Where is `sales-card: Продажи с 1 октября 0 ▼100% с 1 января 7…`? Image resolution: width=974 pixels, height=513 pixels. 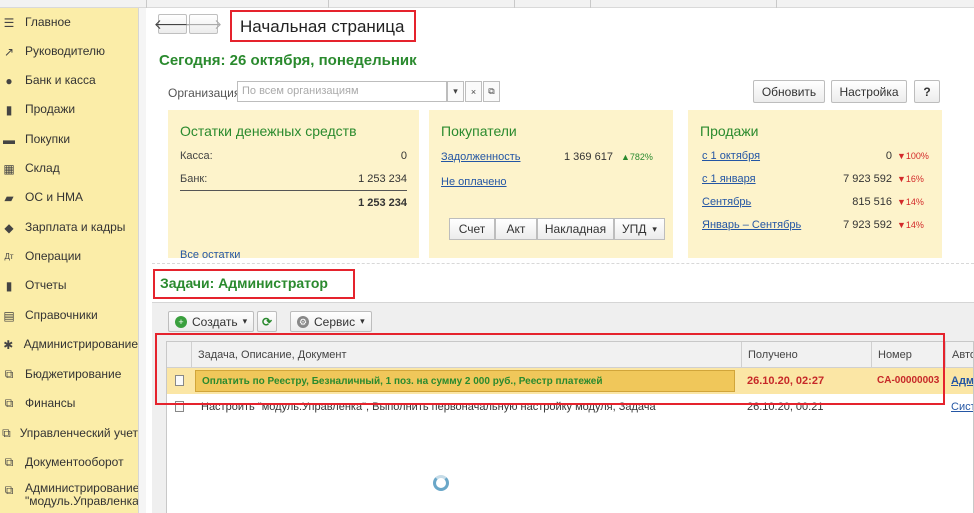
sales-card: Продажи с 1 октября 0 ▼100% с 1 января 7… is located at coordinates (815, 184).